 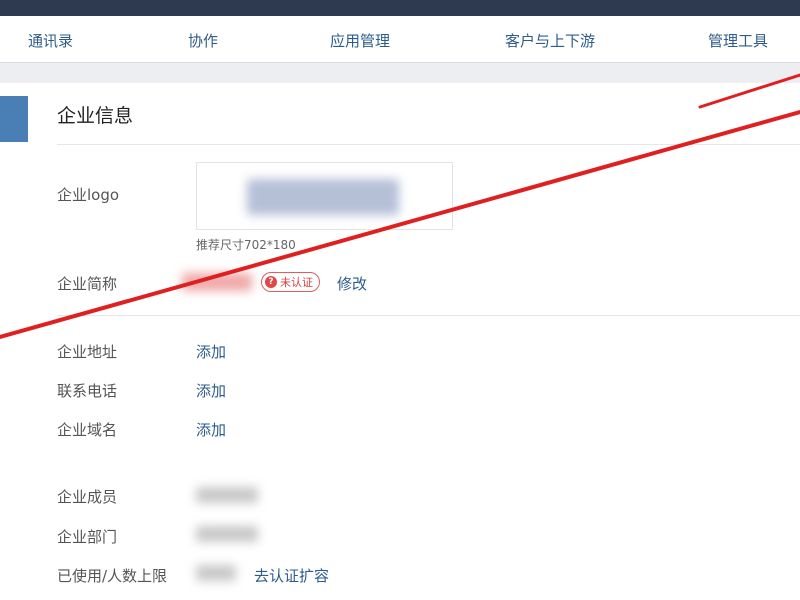 I want to click on add-address-link: 添加, so click(x=211, y=351).